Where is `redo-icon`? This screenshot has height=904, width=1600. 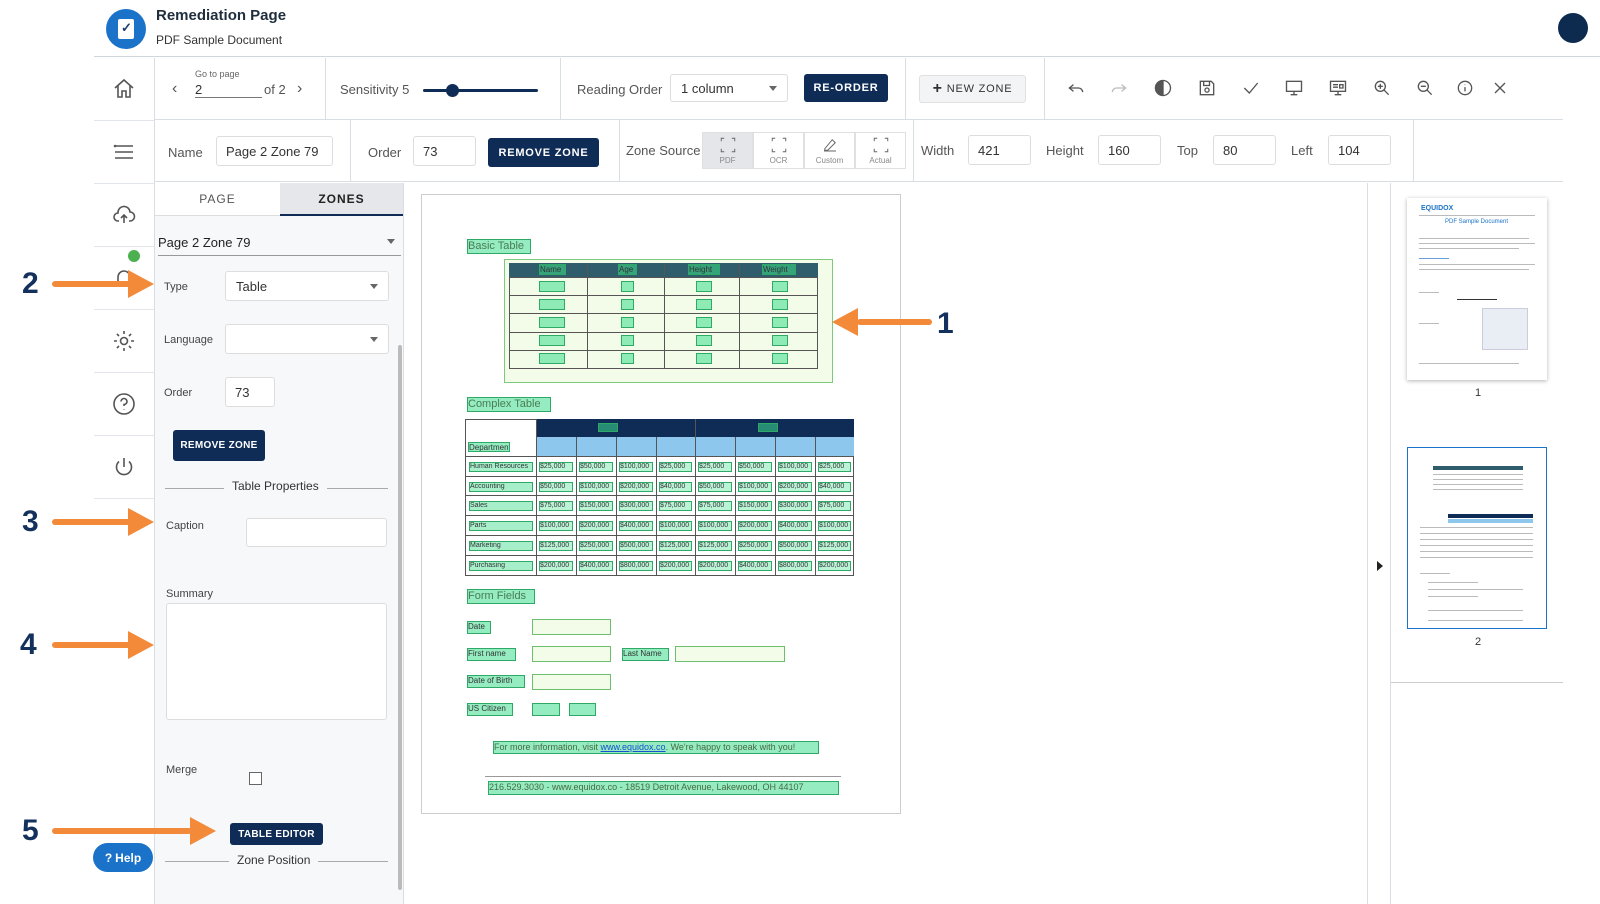 redo-icon is located at coordinates (1119, 88).